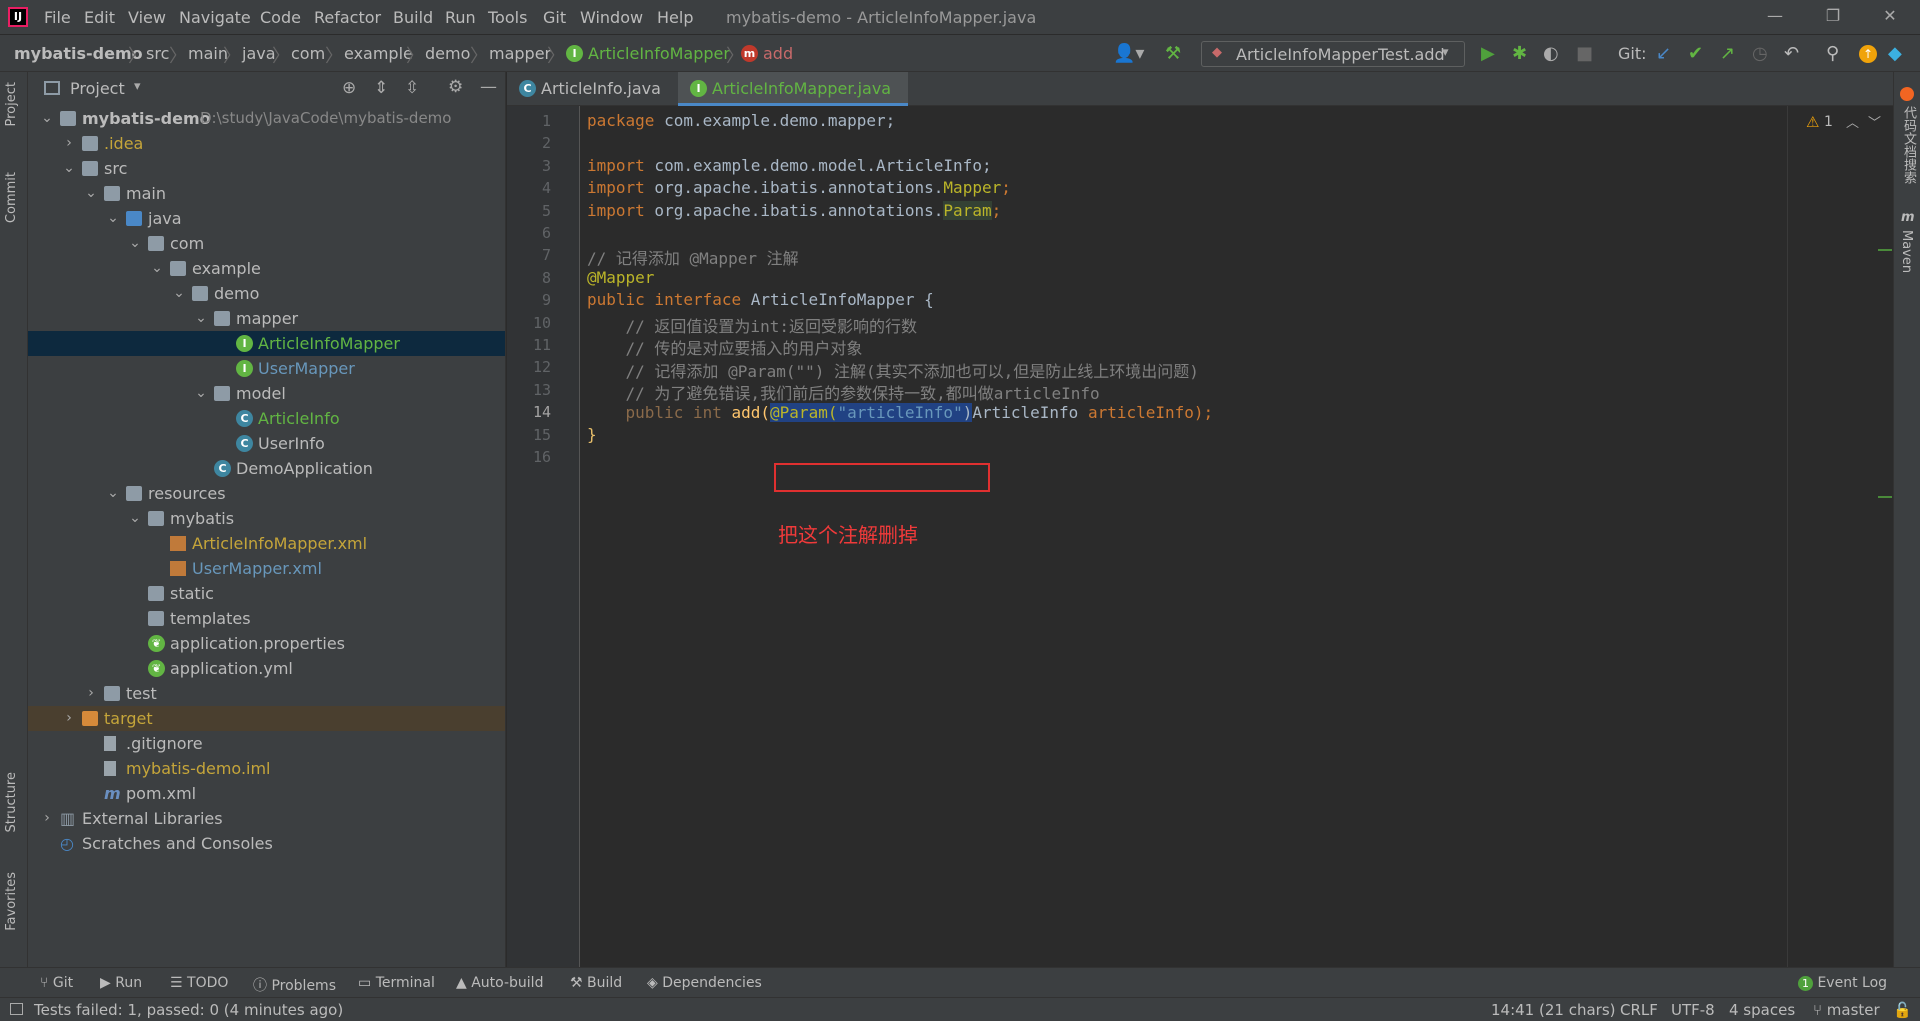  Describe the element at coordinates (1553, 1010) in the screenshot. I see `status-position: 14:41 (21 chars)` at that location.